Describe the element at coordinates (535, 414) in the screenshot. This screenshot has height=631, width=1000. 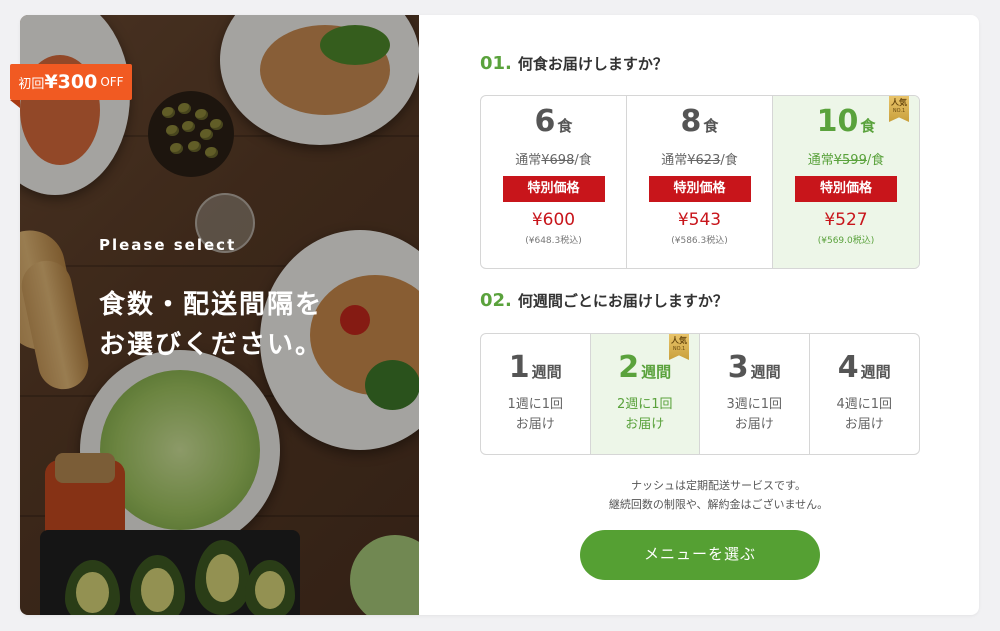
I see `interval-description: 1週に1回 お届け` at that location.